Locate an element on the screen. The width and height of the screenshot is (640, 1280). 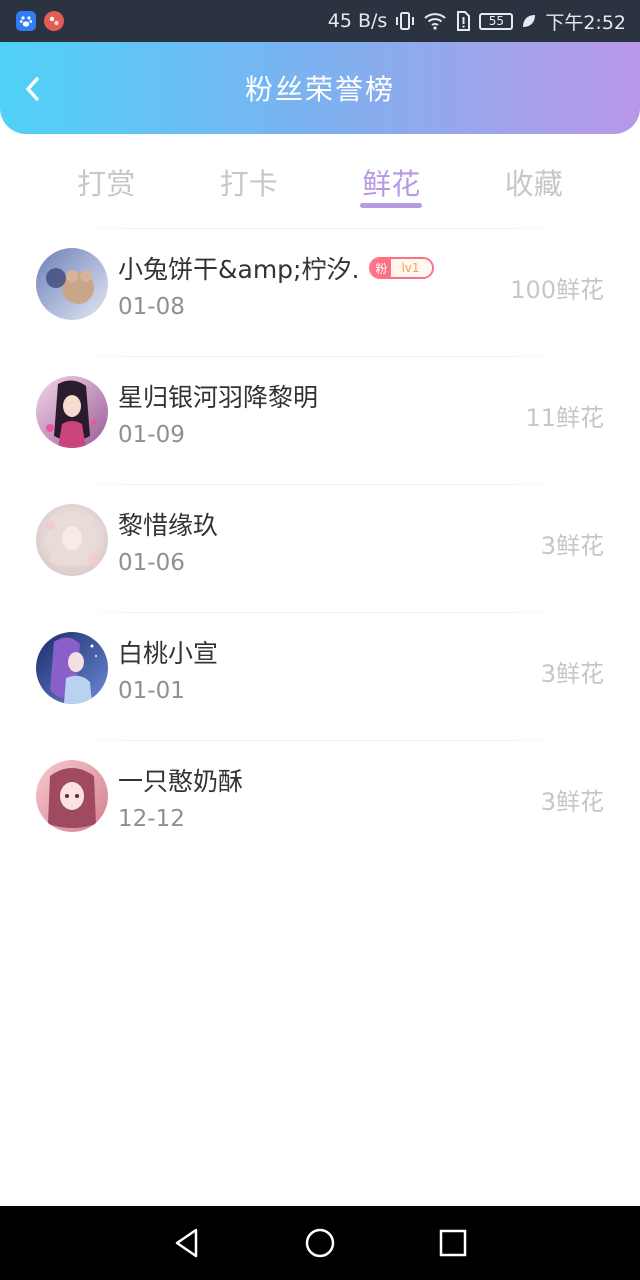
name-line: 星归银河羽降黎明 is located at coordinates (218, 396).